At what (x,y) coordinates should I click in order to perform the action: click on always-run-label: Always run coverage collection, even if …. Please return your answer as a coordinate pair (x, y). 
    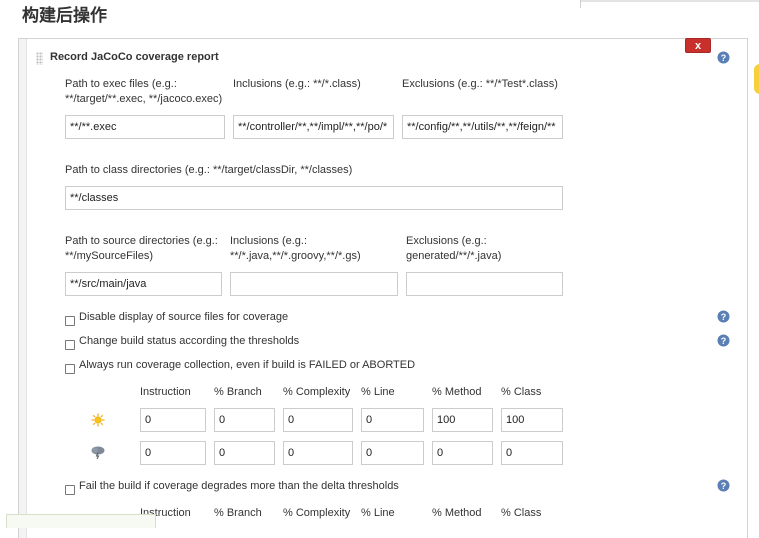
    Looking at the image, I should click on (247, 365).